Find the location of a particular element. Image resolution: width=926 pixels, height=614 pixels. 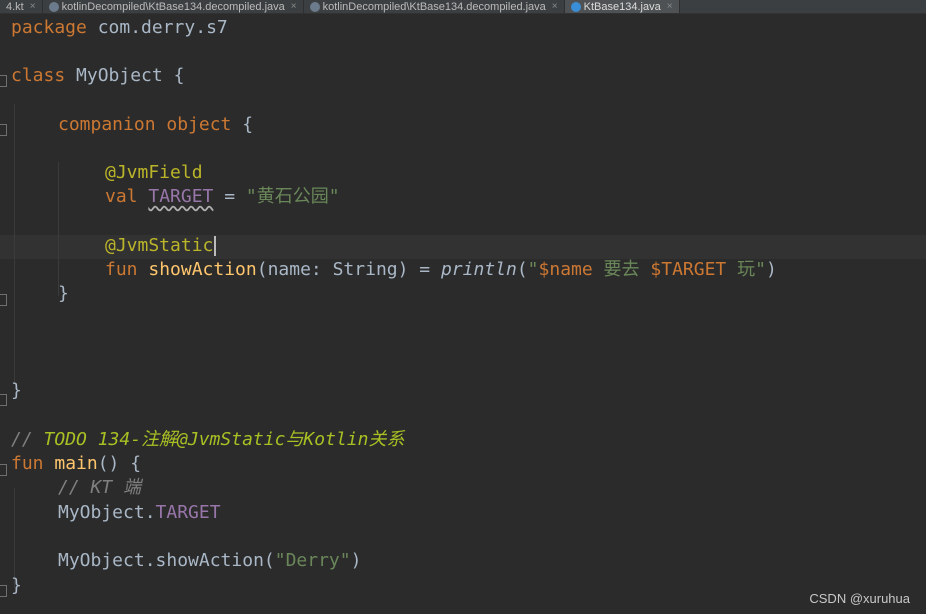

parameters: (name: String) = is located at coordinates (348, 269).